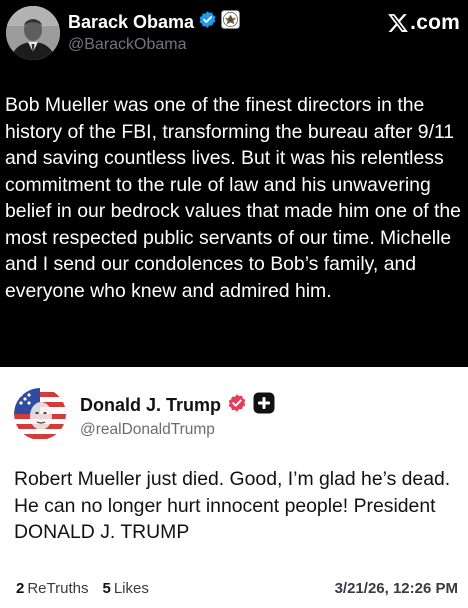 The height and width of the screenshot is (608, 468). Describe the element at coordinates (106, 588) in the screenshot. I see `likes-count: 5` at that location.